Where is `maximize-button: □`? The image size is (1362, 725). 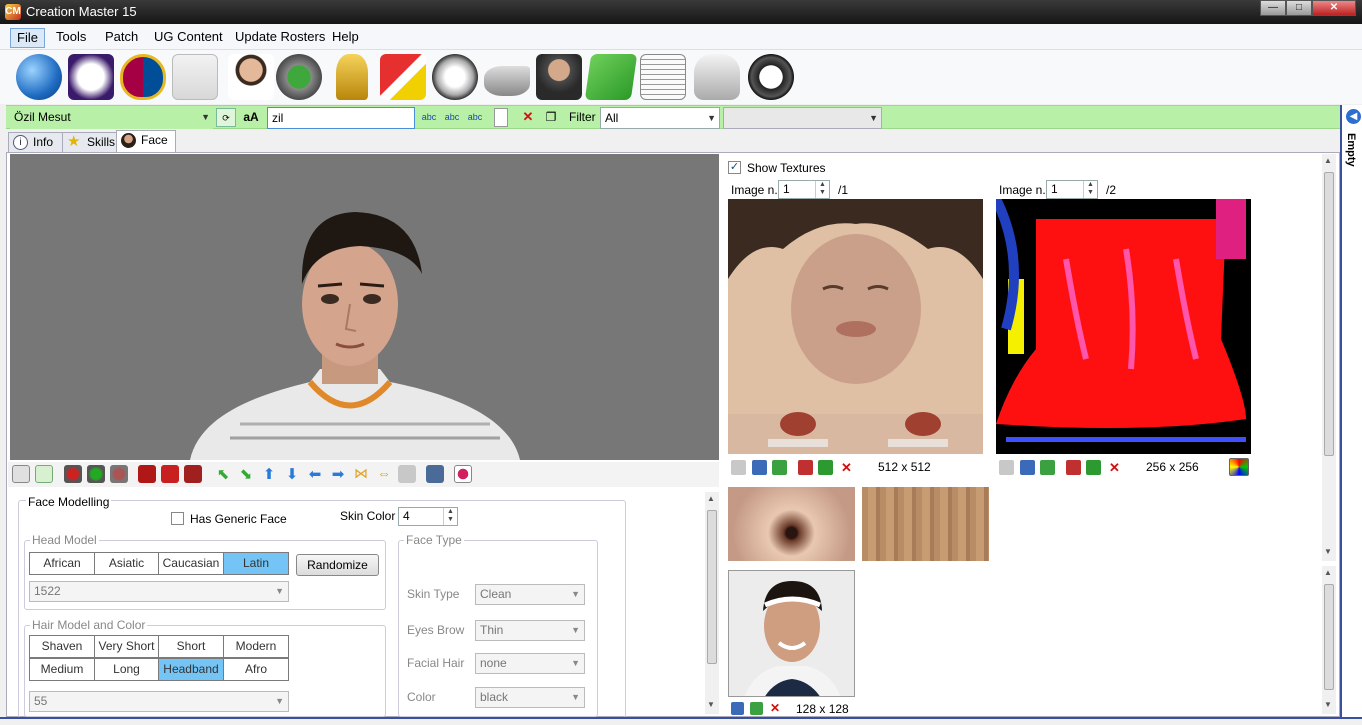
maximize-button: □ is located at coordinates (1299, 8).